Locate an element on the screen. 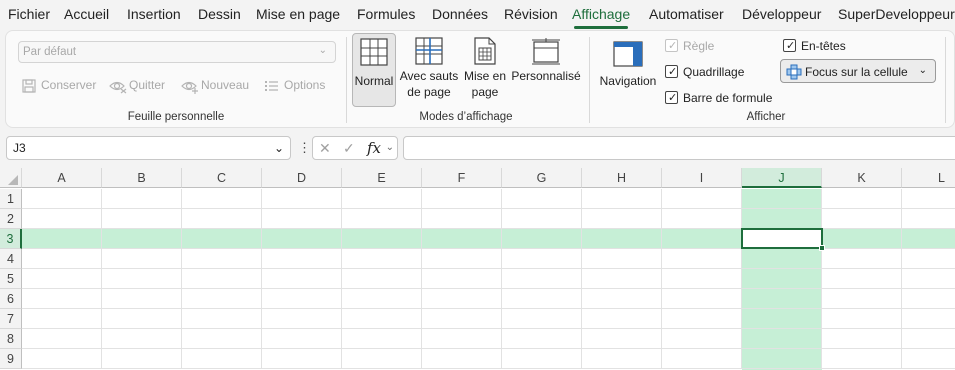 This screenshot has width=955, height=370. cell-j9 is located at coordinates (782, 359).